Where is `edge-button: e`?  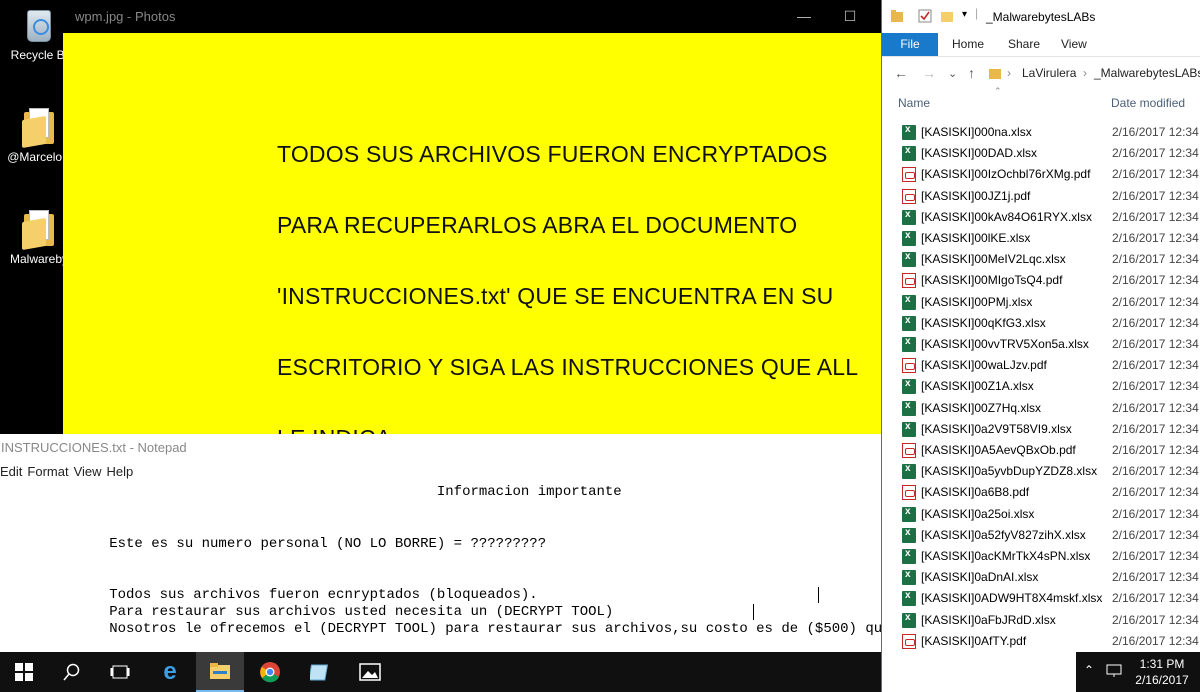 edge-button: e is located at coordinates (170, 672).